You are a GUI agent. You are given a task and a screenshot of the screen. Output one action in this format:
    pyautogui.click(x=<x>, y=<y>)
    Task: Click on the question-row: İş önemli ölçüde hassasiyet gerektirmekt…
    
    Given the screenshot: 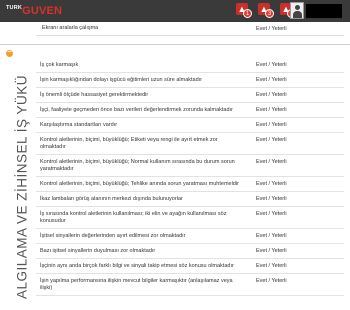 What is the action you would take?
    pyautogui.click(x=190, y=95)
    